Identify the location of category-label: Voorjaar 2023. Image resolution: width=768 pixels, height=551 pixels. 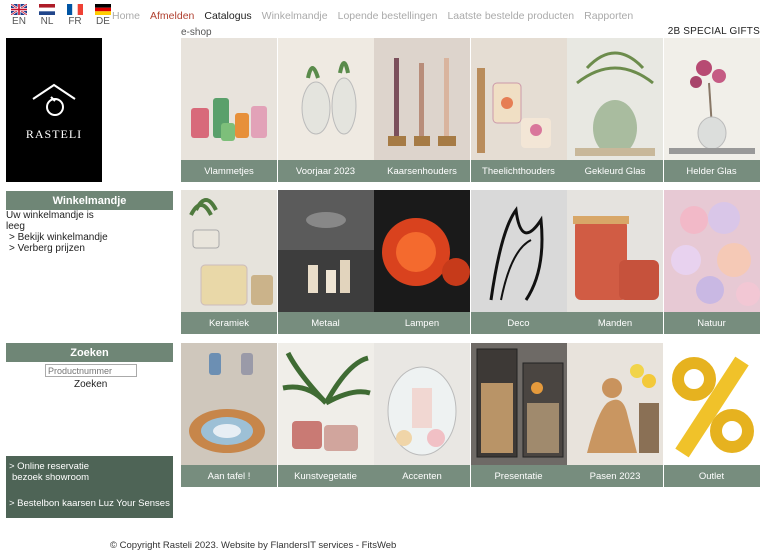
(325, 171).